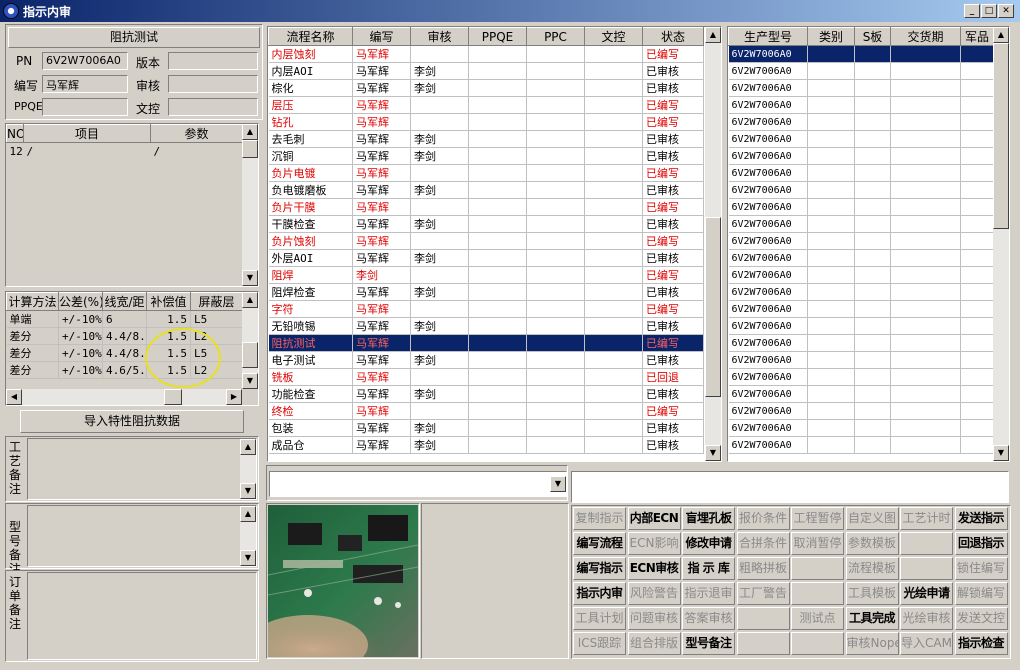  I want to click on function-button-0-5: 自定义图, so click(872, 518).